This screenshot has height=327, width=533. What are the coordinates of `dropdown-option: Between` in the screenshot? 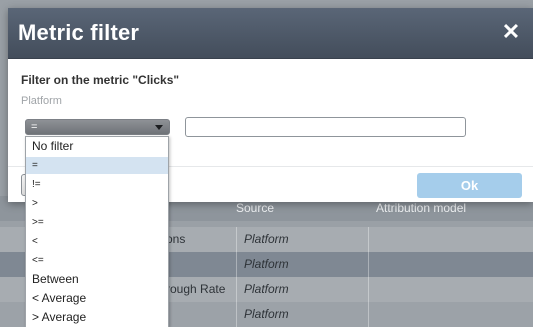 It's located at (97, 279).